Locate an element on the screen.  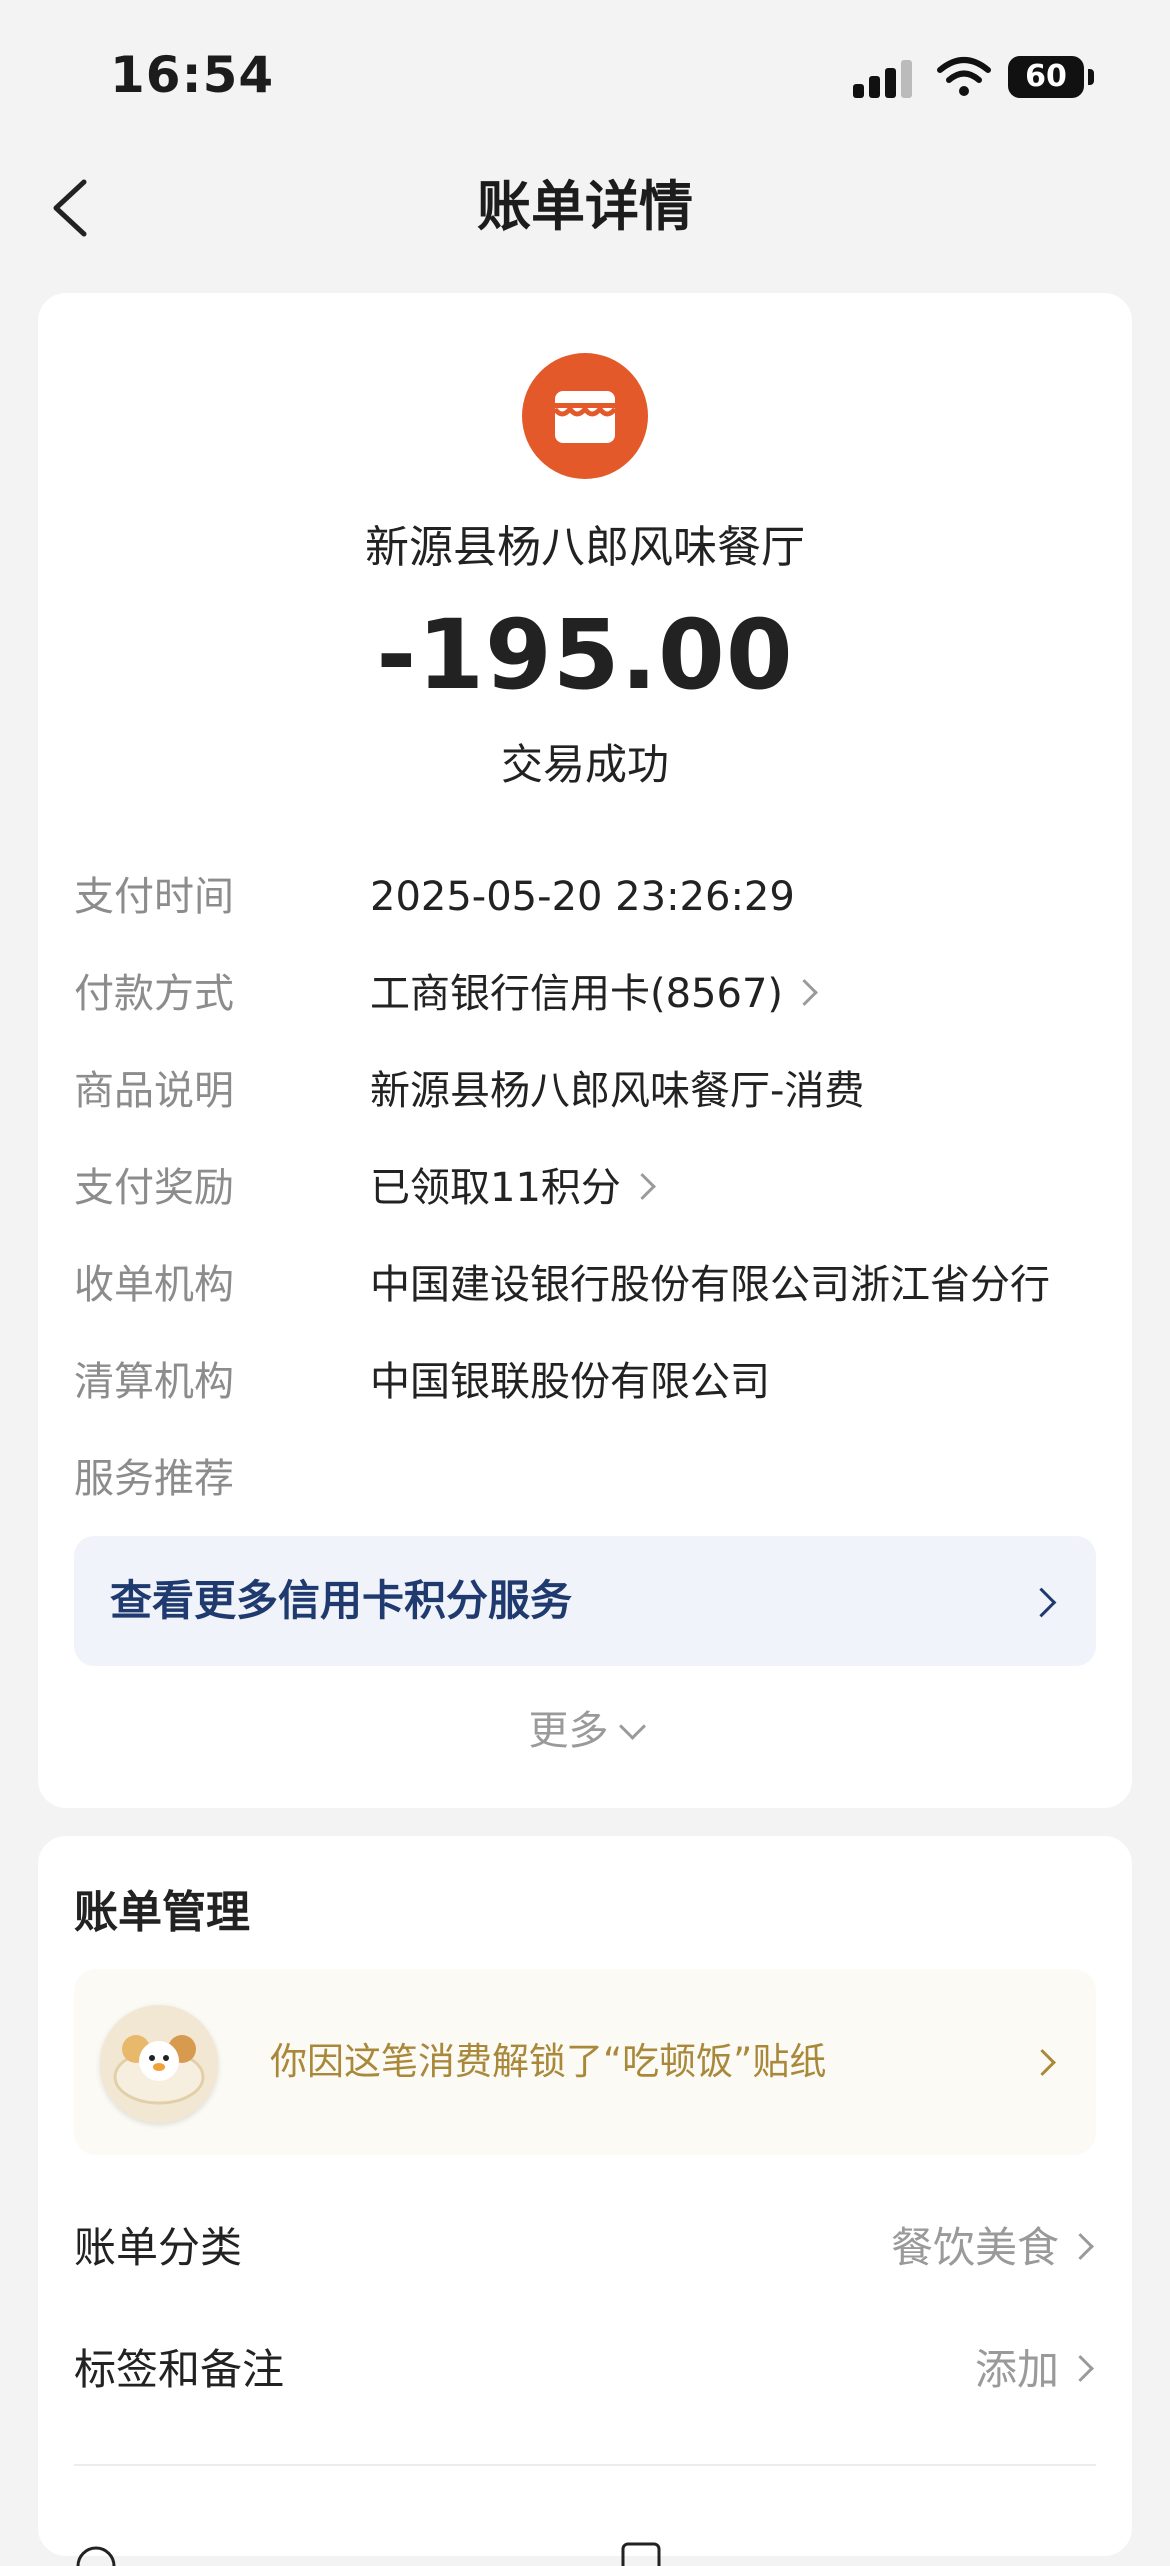
battery-level: 60 is located at coordinates (1046, 77).